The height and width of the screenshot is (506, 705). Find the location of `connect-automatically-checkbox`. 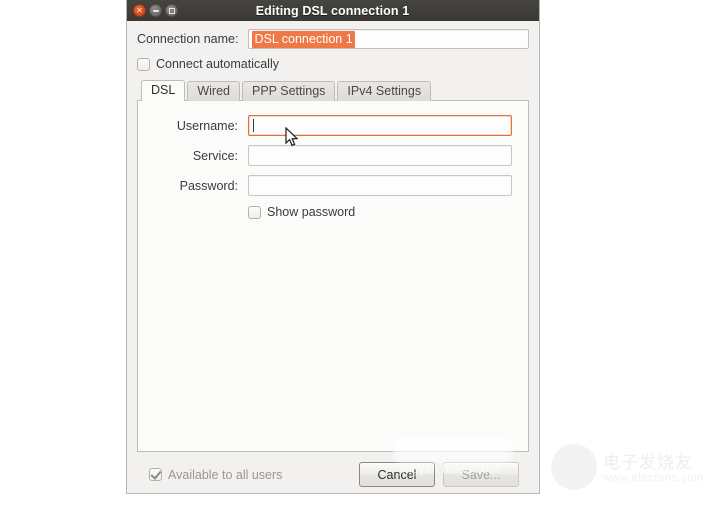

connect-automatically-checkbox is located at coordinates (143, 64).